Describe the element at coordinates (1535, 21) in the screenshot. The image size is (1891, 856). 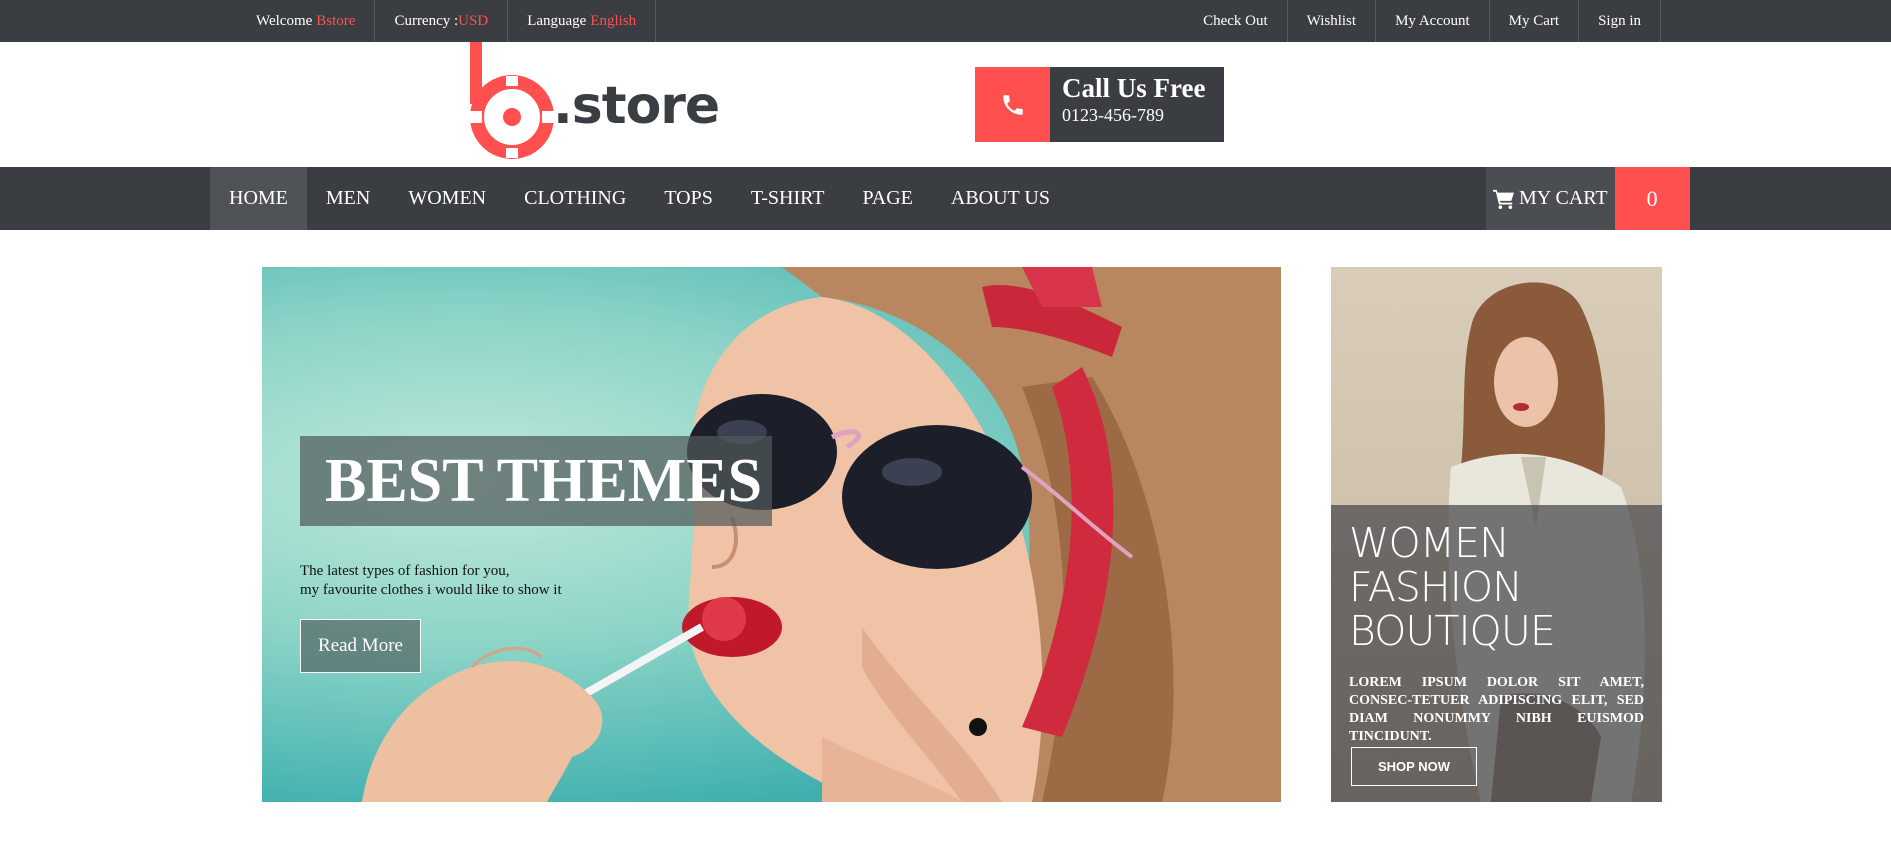
I see `my-cart-link: My Cart` at that location.